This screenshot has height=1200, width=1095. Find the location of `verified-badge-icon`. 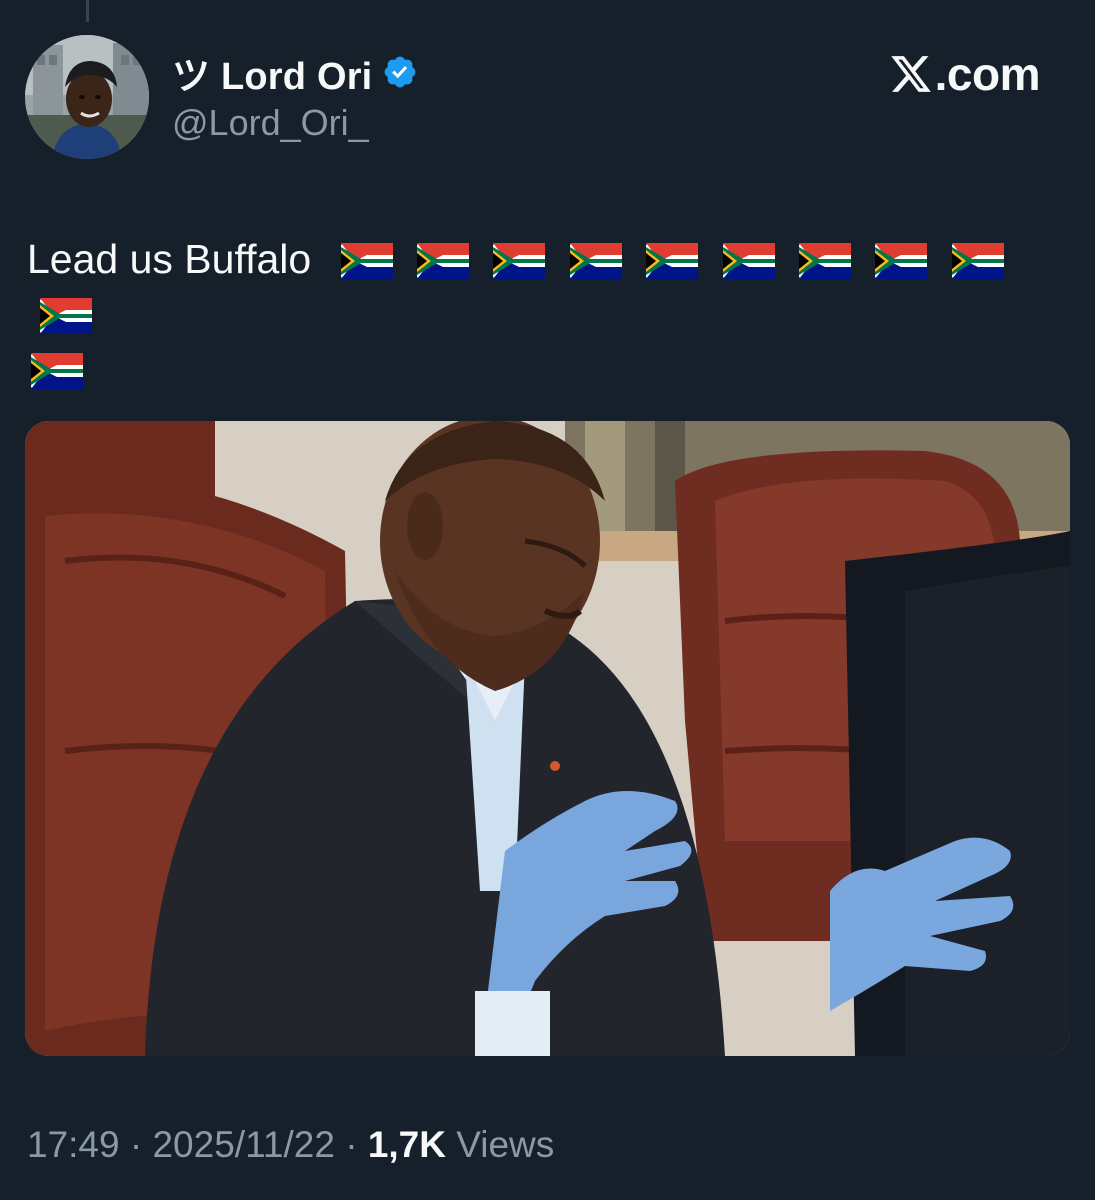

verified-badge-icon is located at coordinates (400, 72).